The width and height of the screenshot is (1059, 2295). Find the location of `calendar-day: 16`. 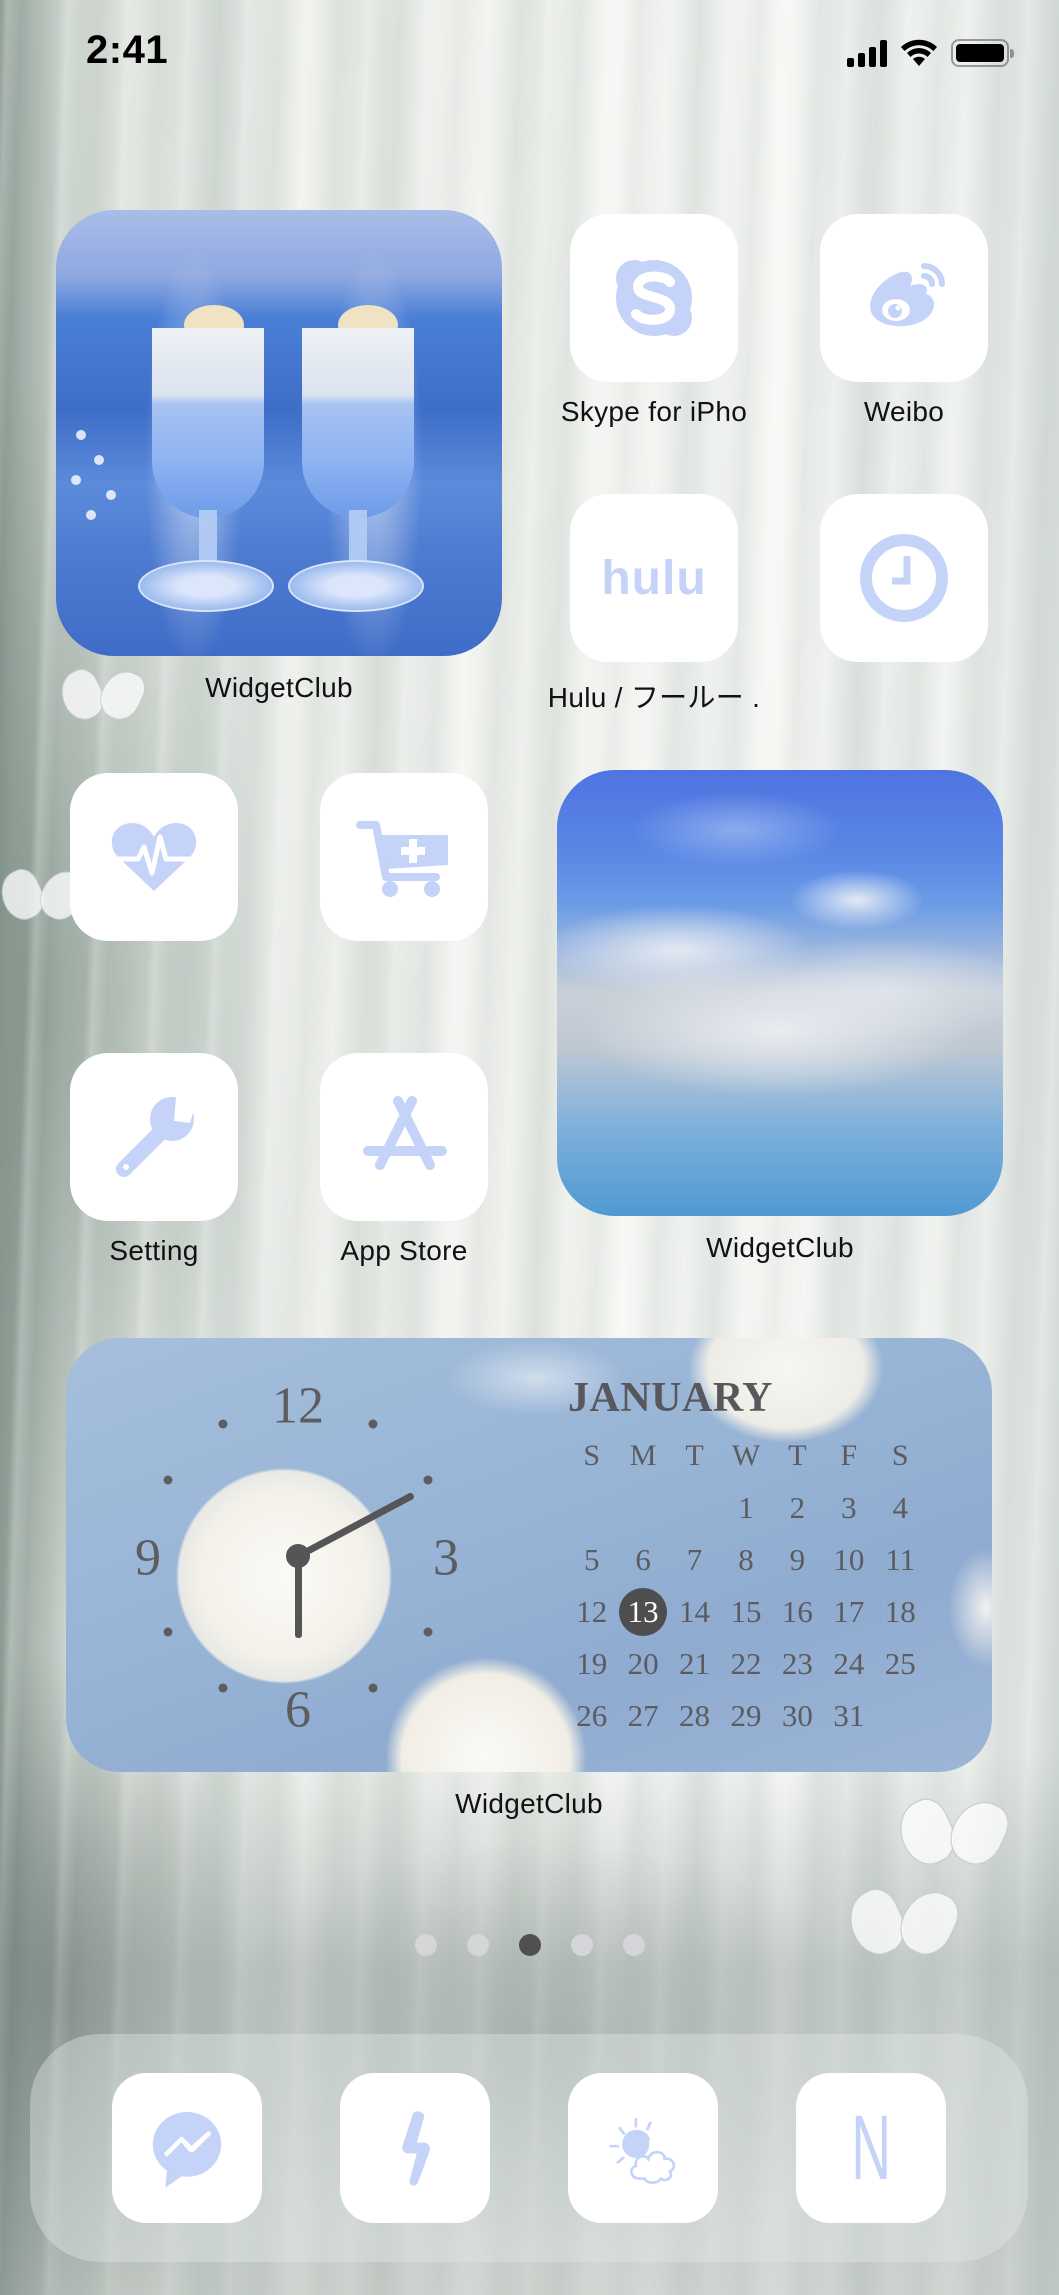

calendar-day: 16 is located at coordinates (797, 1612).